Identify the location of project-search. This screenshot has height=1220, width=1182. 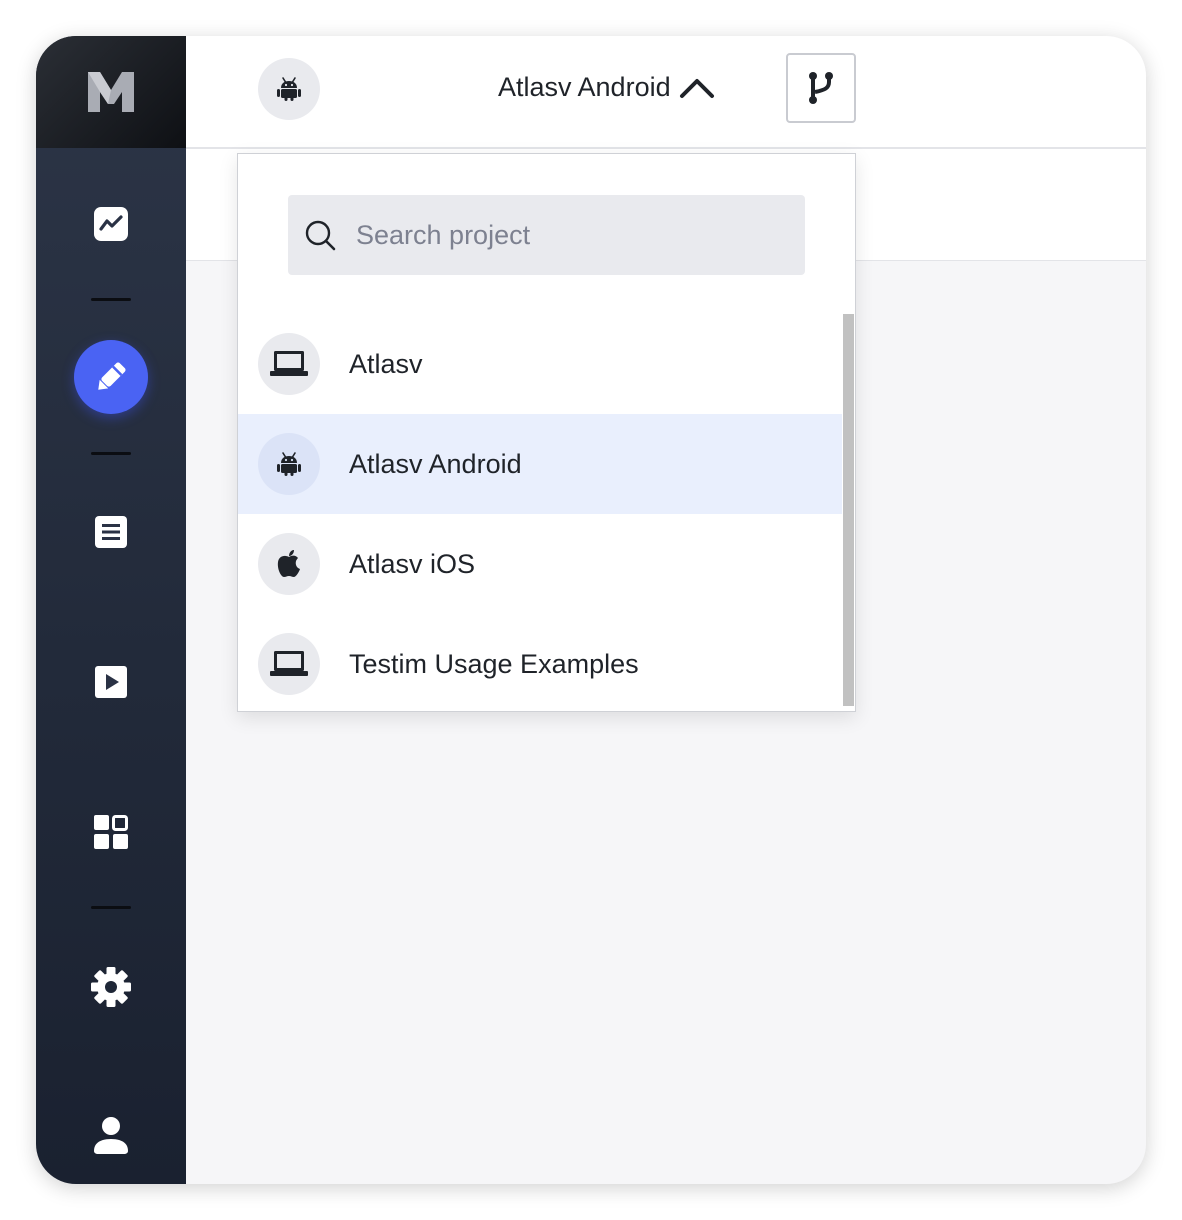
(546, 235).